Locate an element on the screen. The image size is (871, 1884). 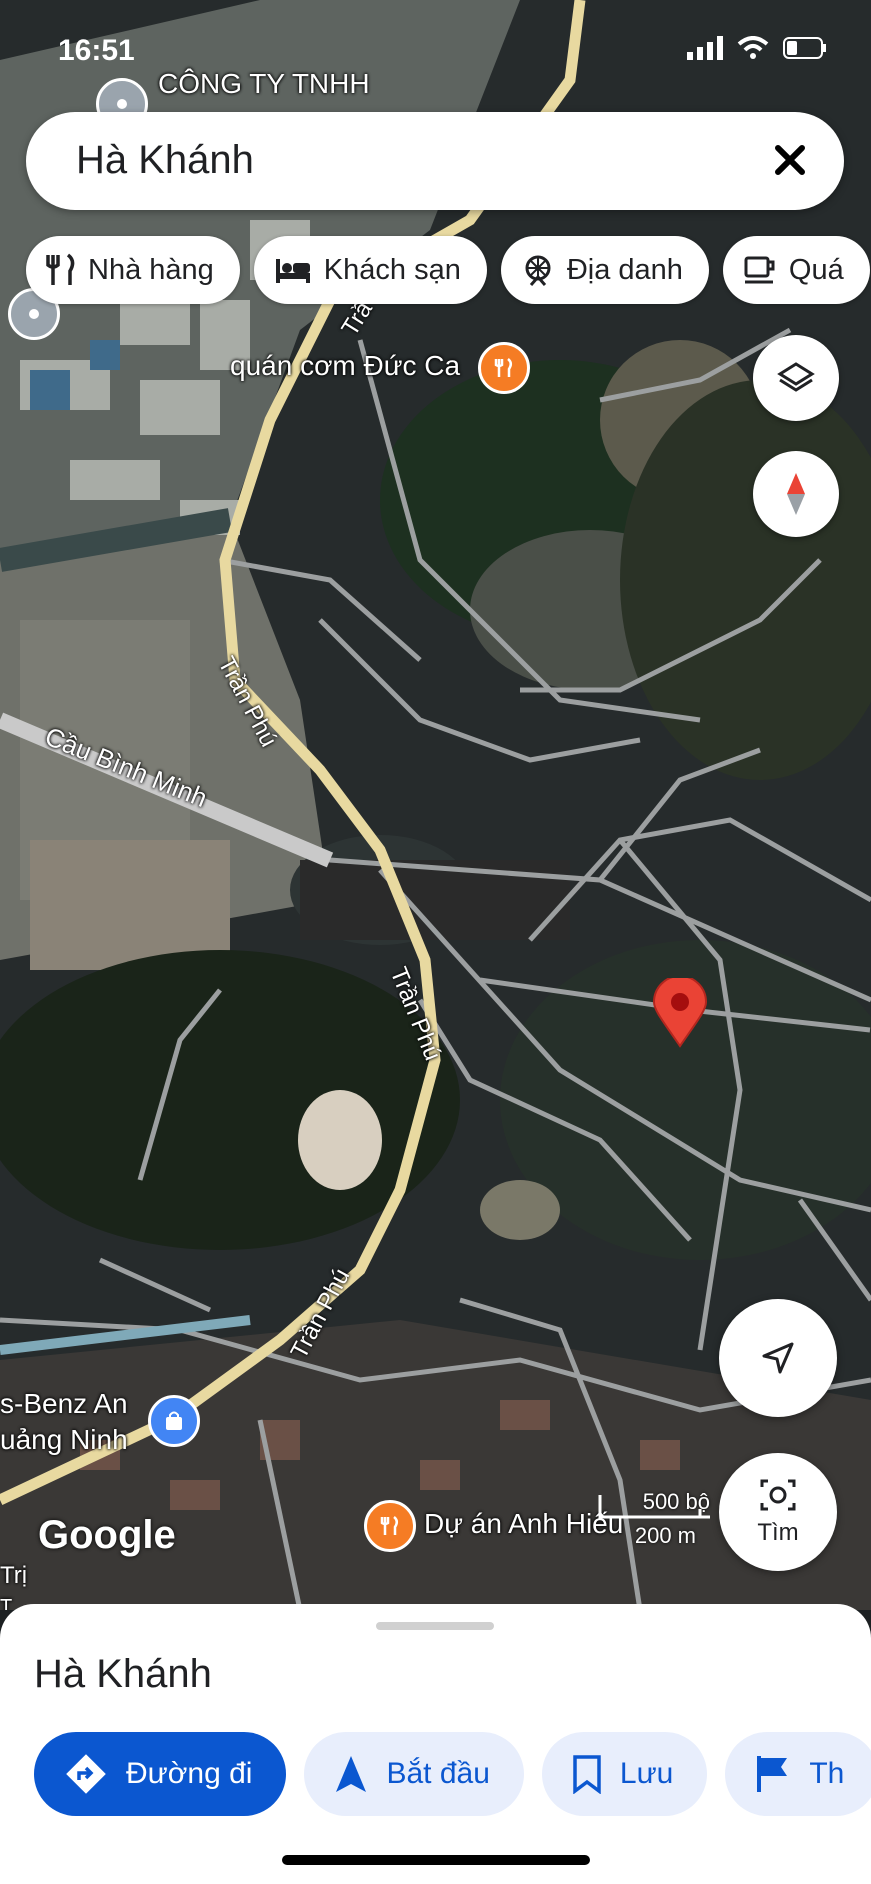
status-bar: 16:51 is located at coordinates (435, 50).